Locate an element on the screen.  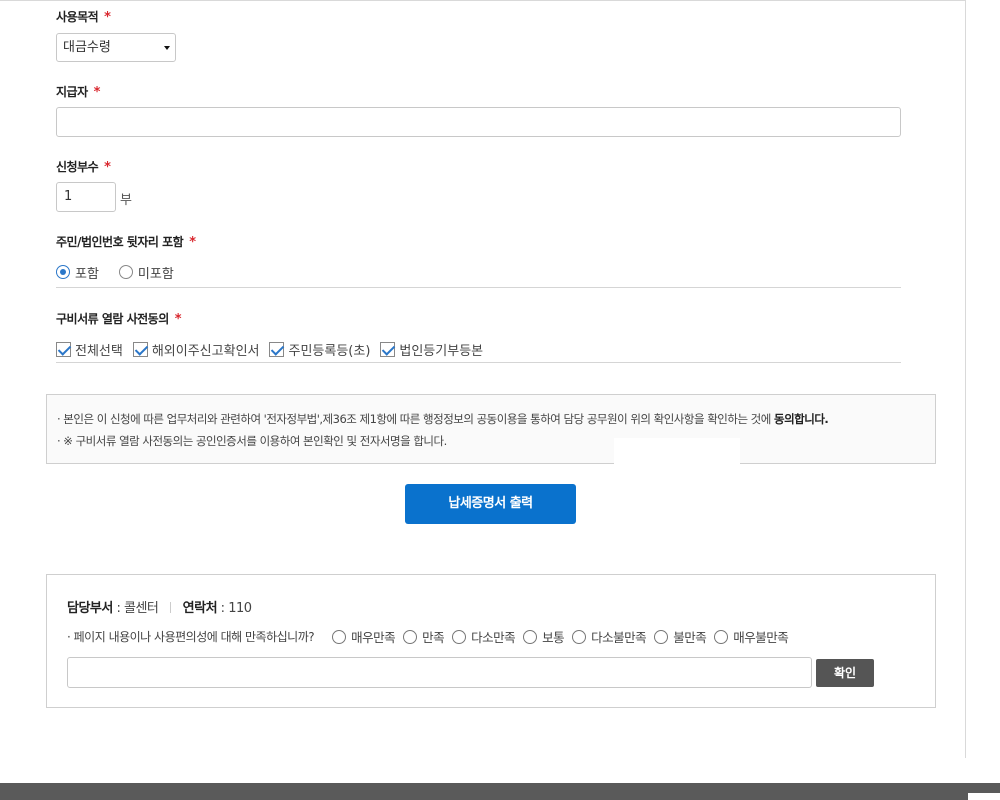
id-back-radio-group: 포함 미포함 is located at coordinates (125, 272).